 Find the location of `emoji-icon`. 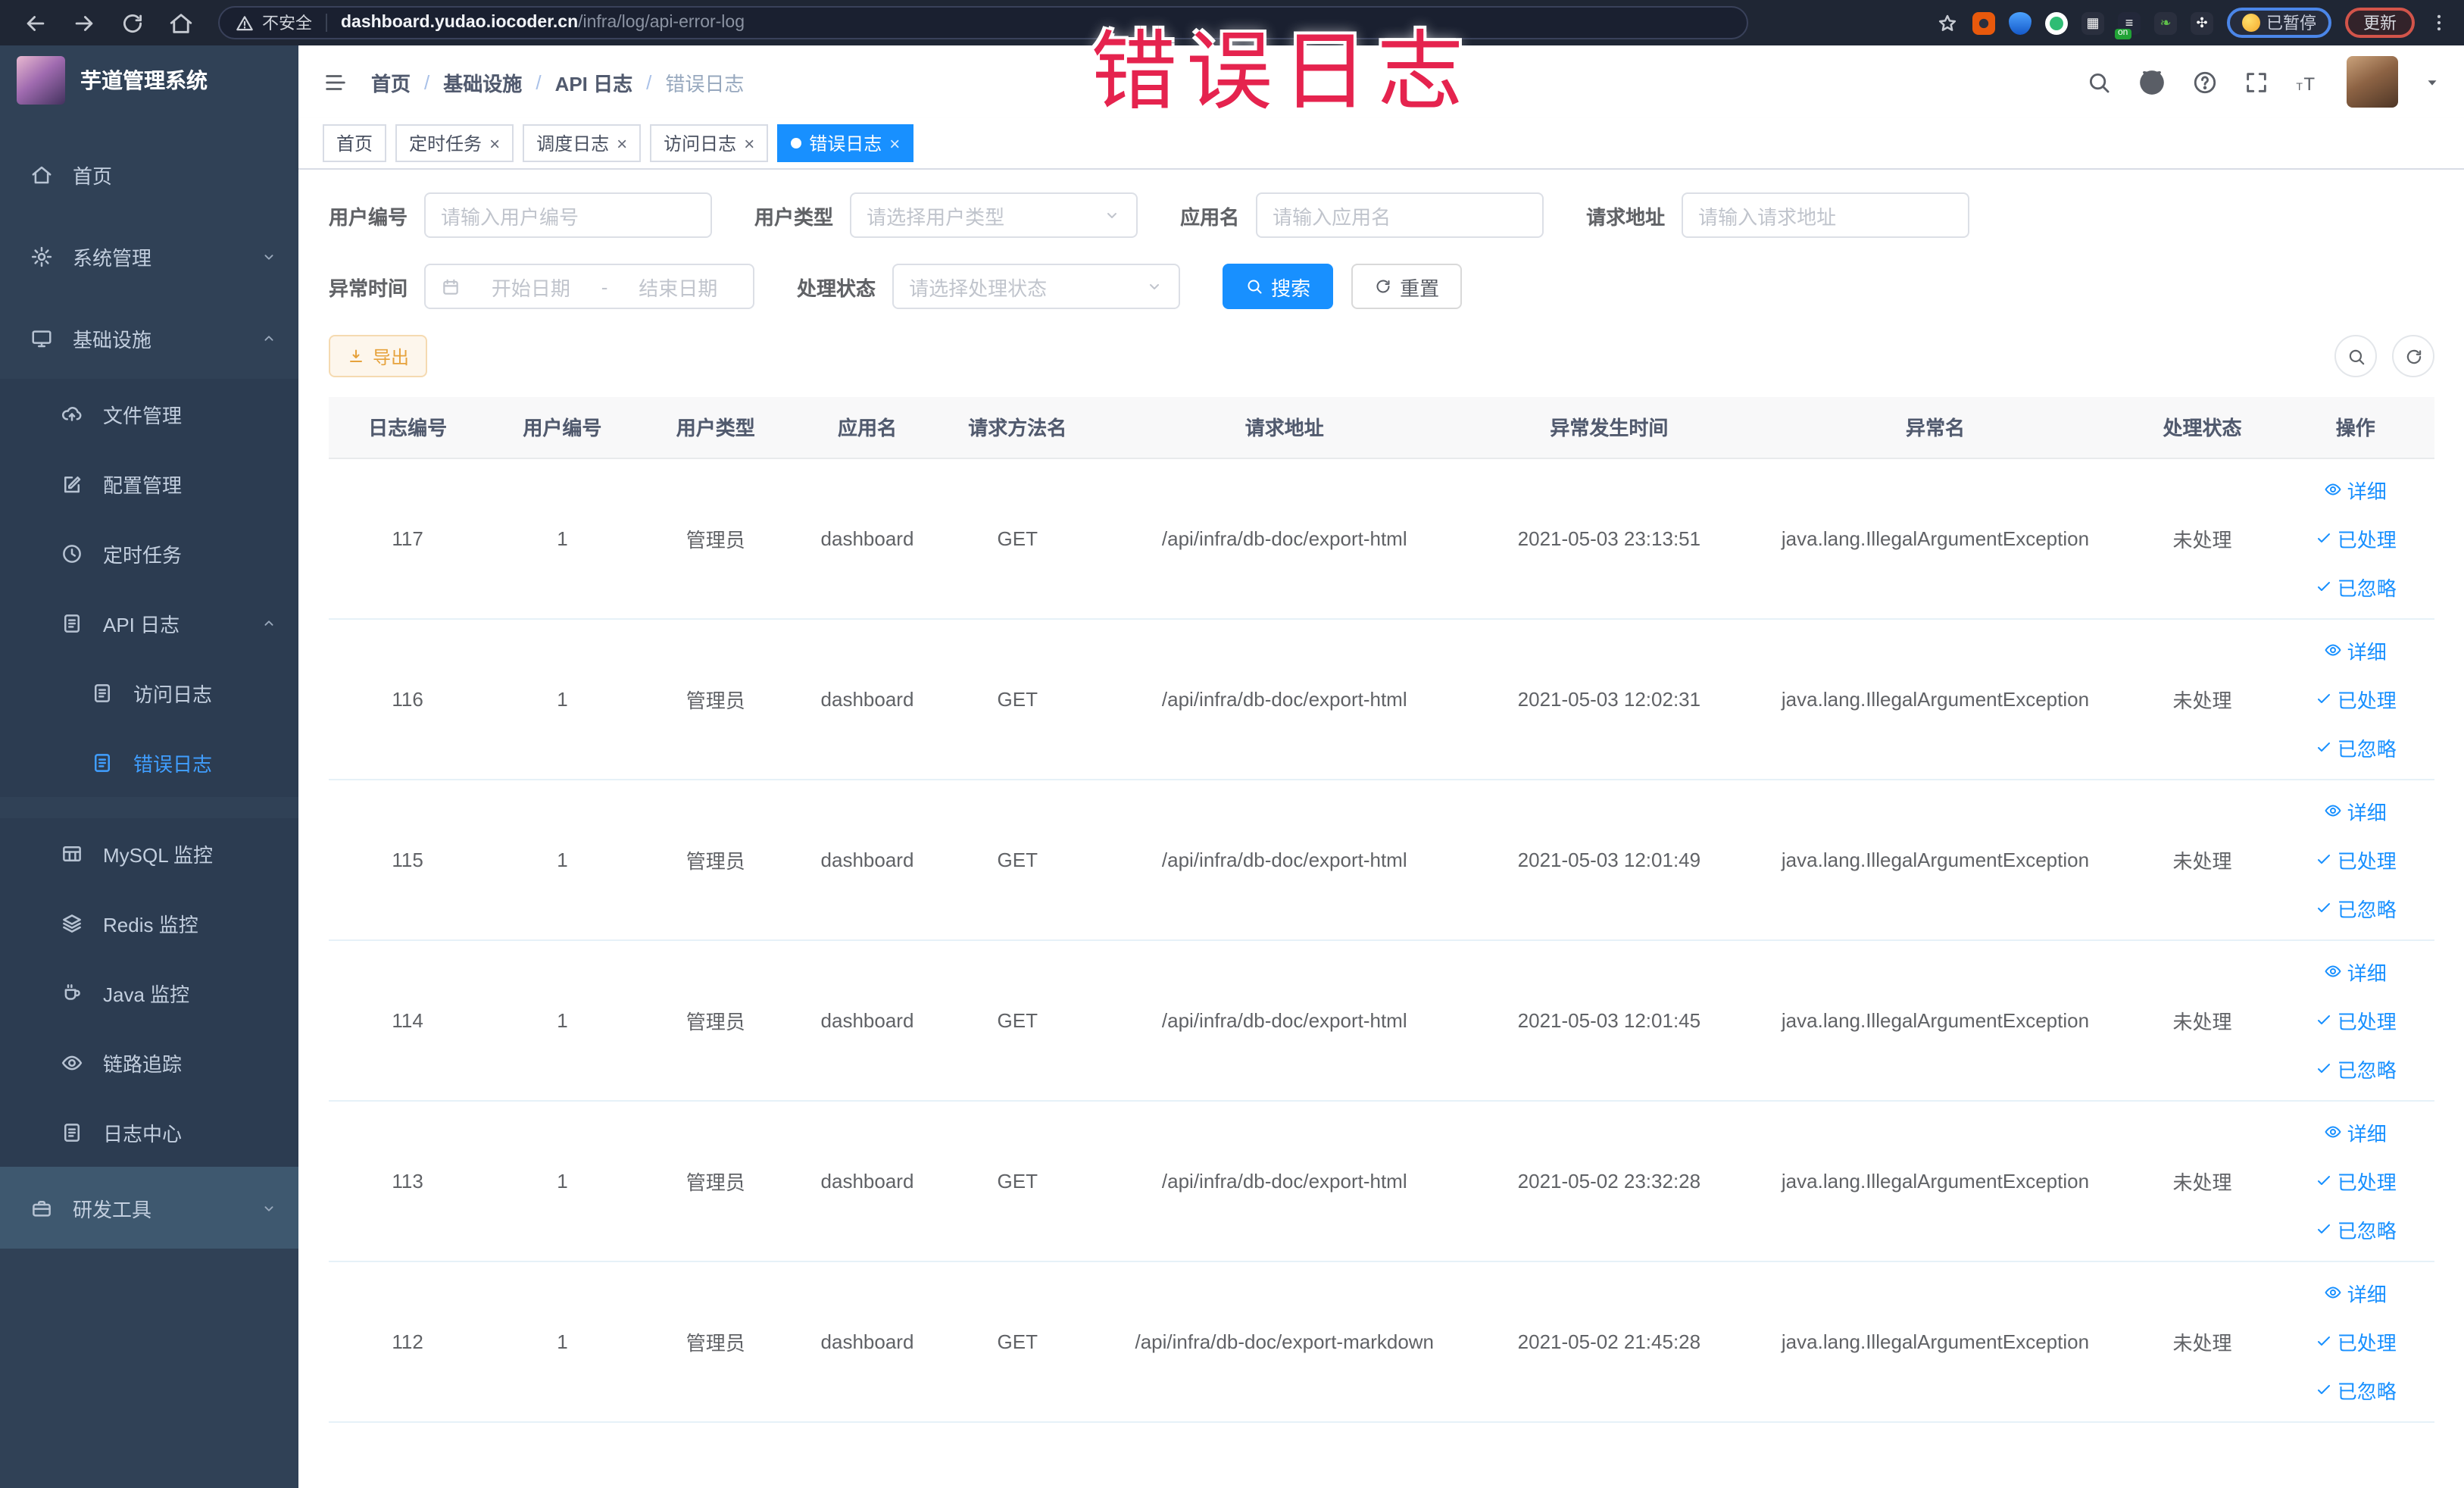

emoji-icon is located at coordinates (2251, 23).